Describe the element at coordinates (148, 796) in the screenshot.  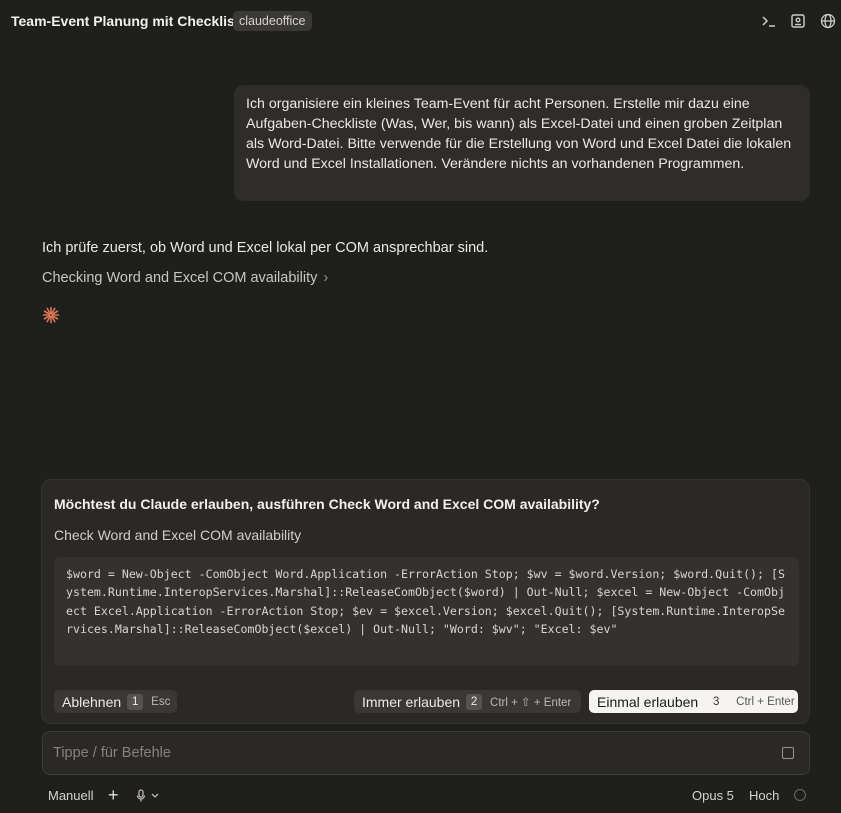
I see `microphone-icon` at that location.